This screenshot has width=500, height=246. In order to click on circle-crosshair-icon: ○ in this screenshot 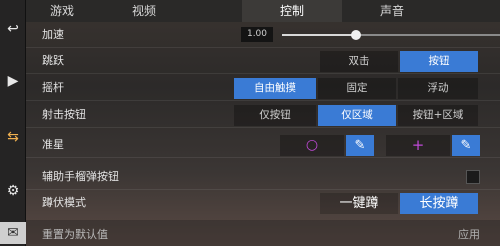, I will do `click(312, 145)`.